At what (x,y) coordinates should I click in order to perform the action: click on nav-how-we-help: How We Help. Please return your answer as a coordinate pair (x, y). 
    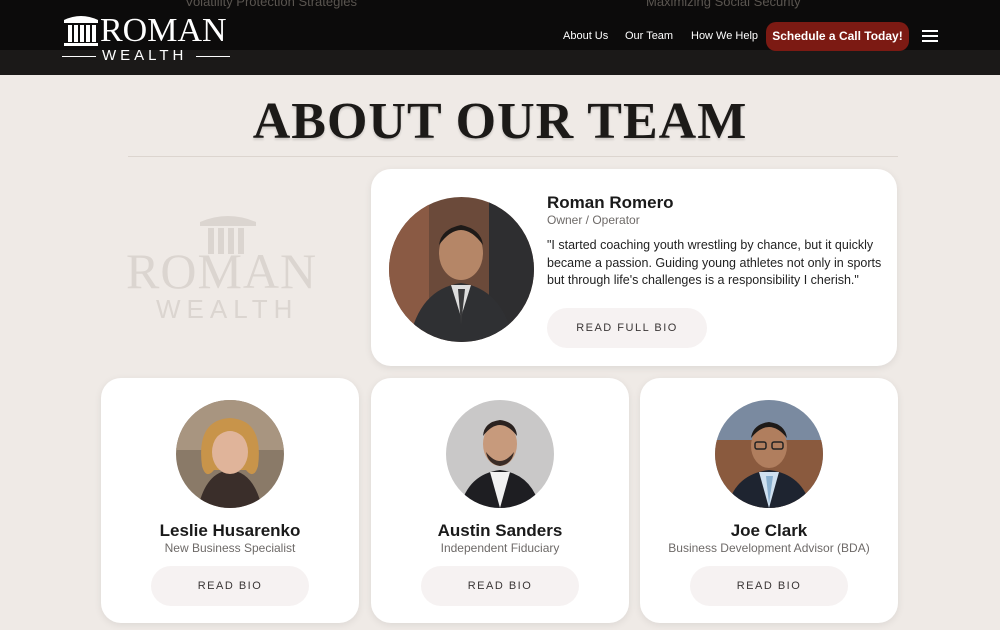
    Looking at the image, I should click on (724, 36).